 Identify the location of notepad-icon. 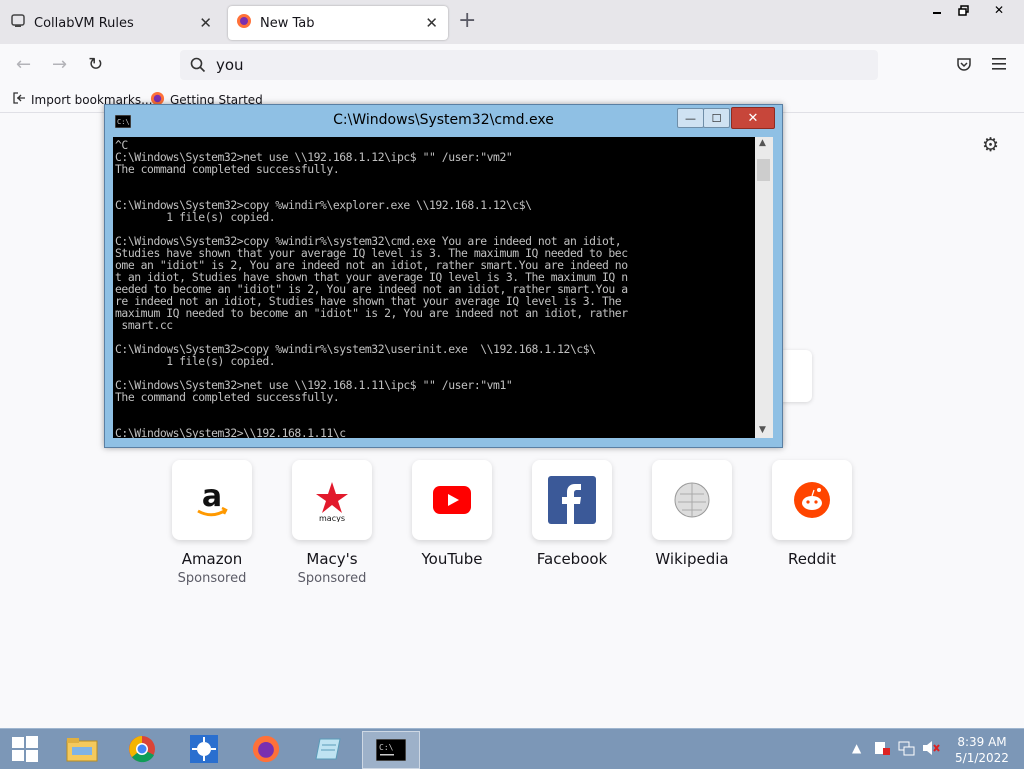
(328, 749).